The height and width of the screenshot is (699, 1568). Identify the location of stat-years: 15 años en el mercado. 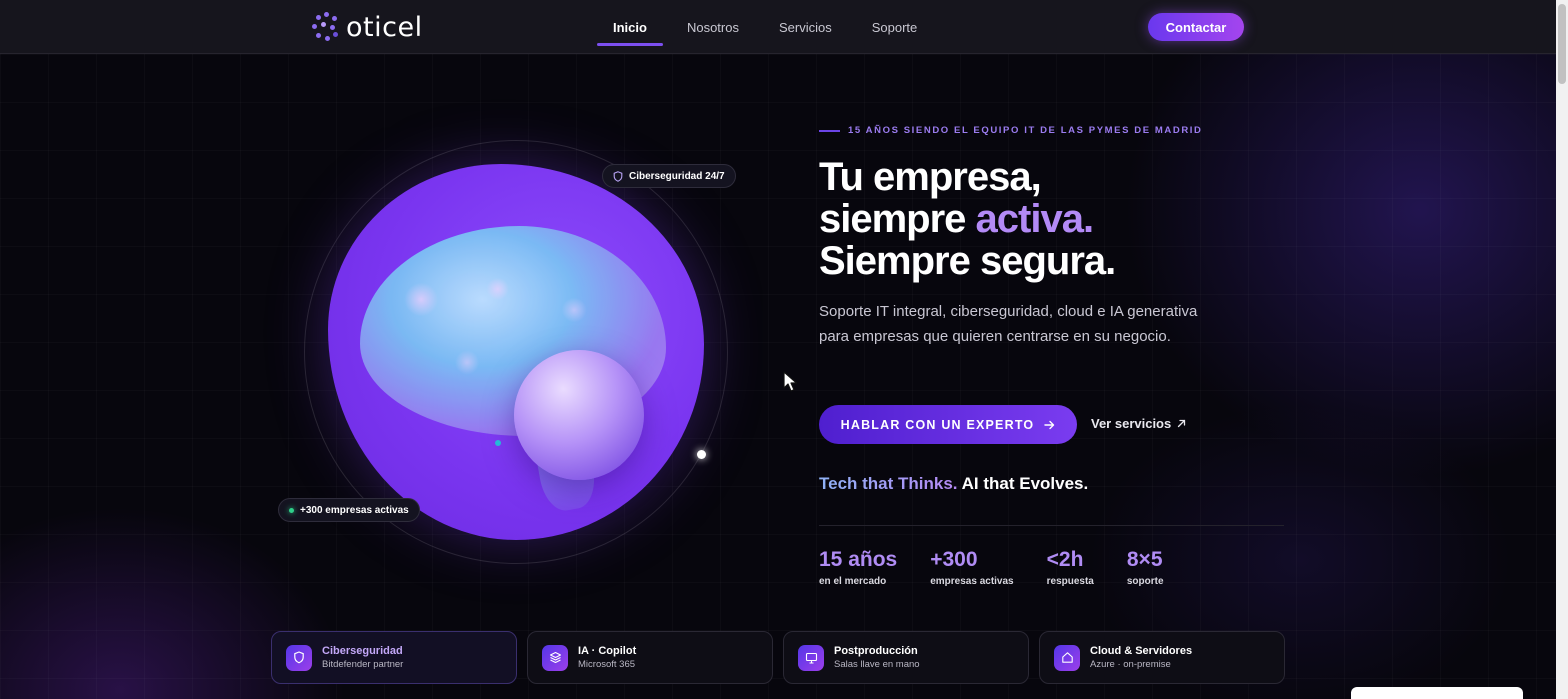
(858, 567).